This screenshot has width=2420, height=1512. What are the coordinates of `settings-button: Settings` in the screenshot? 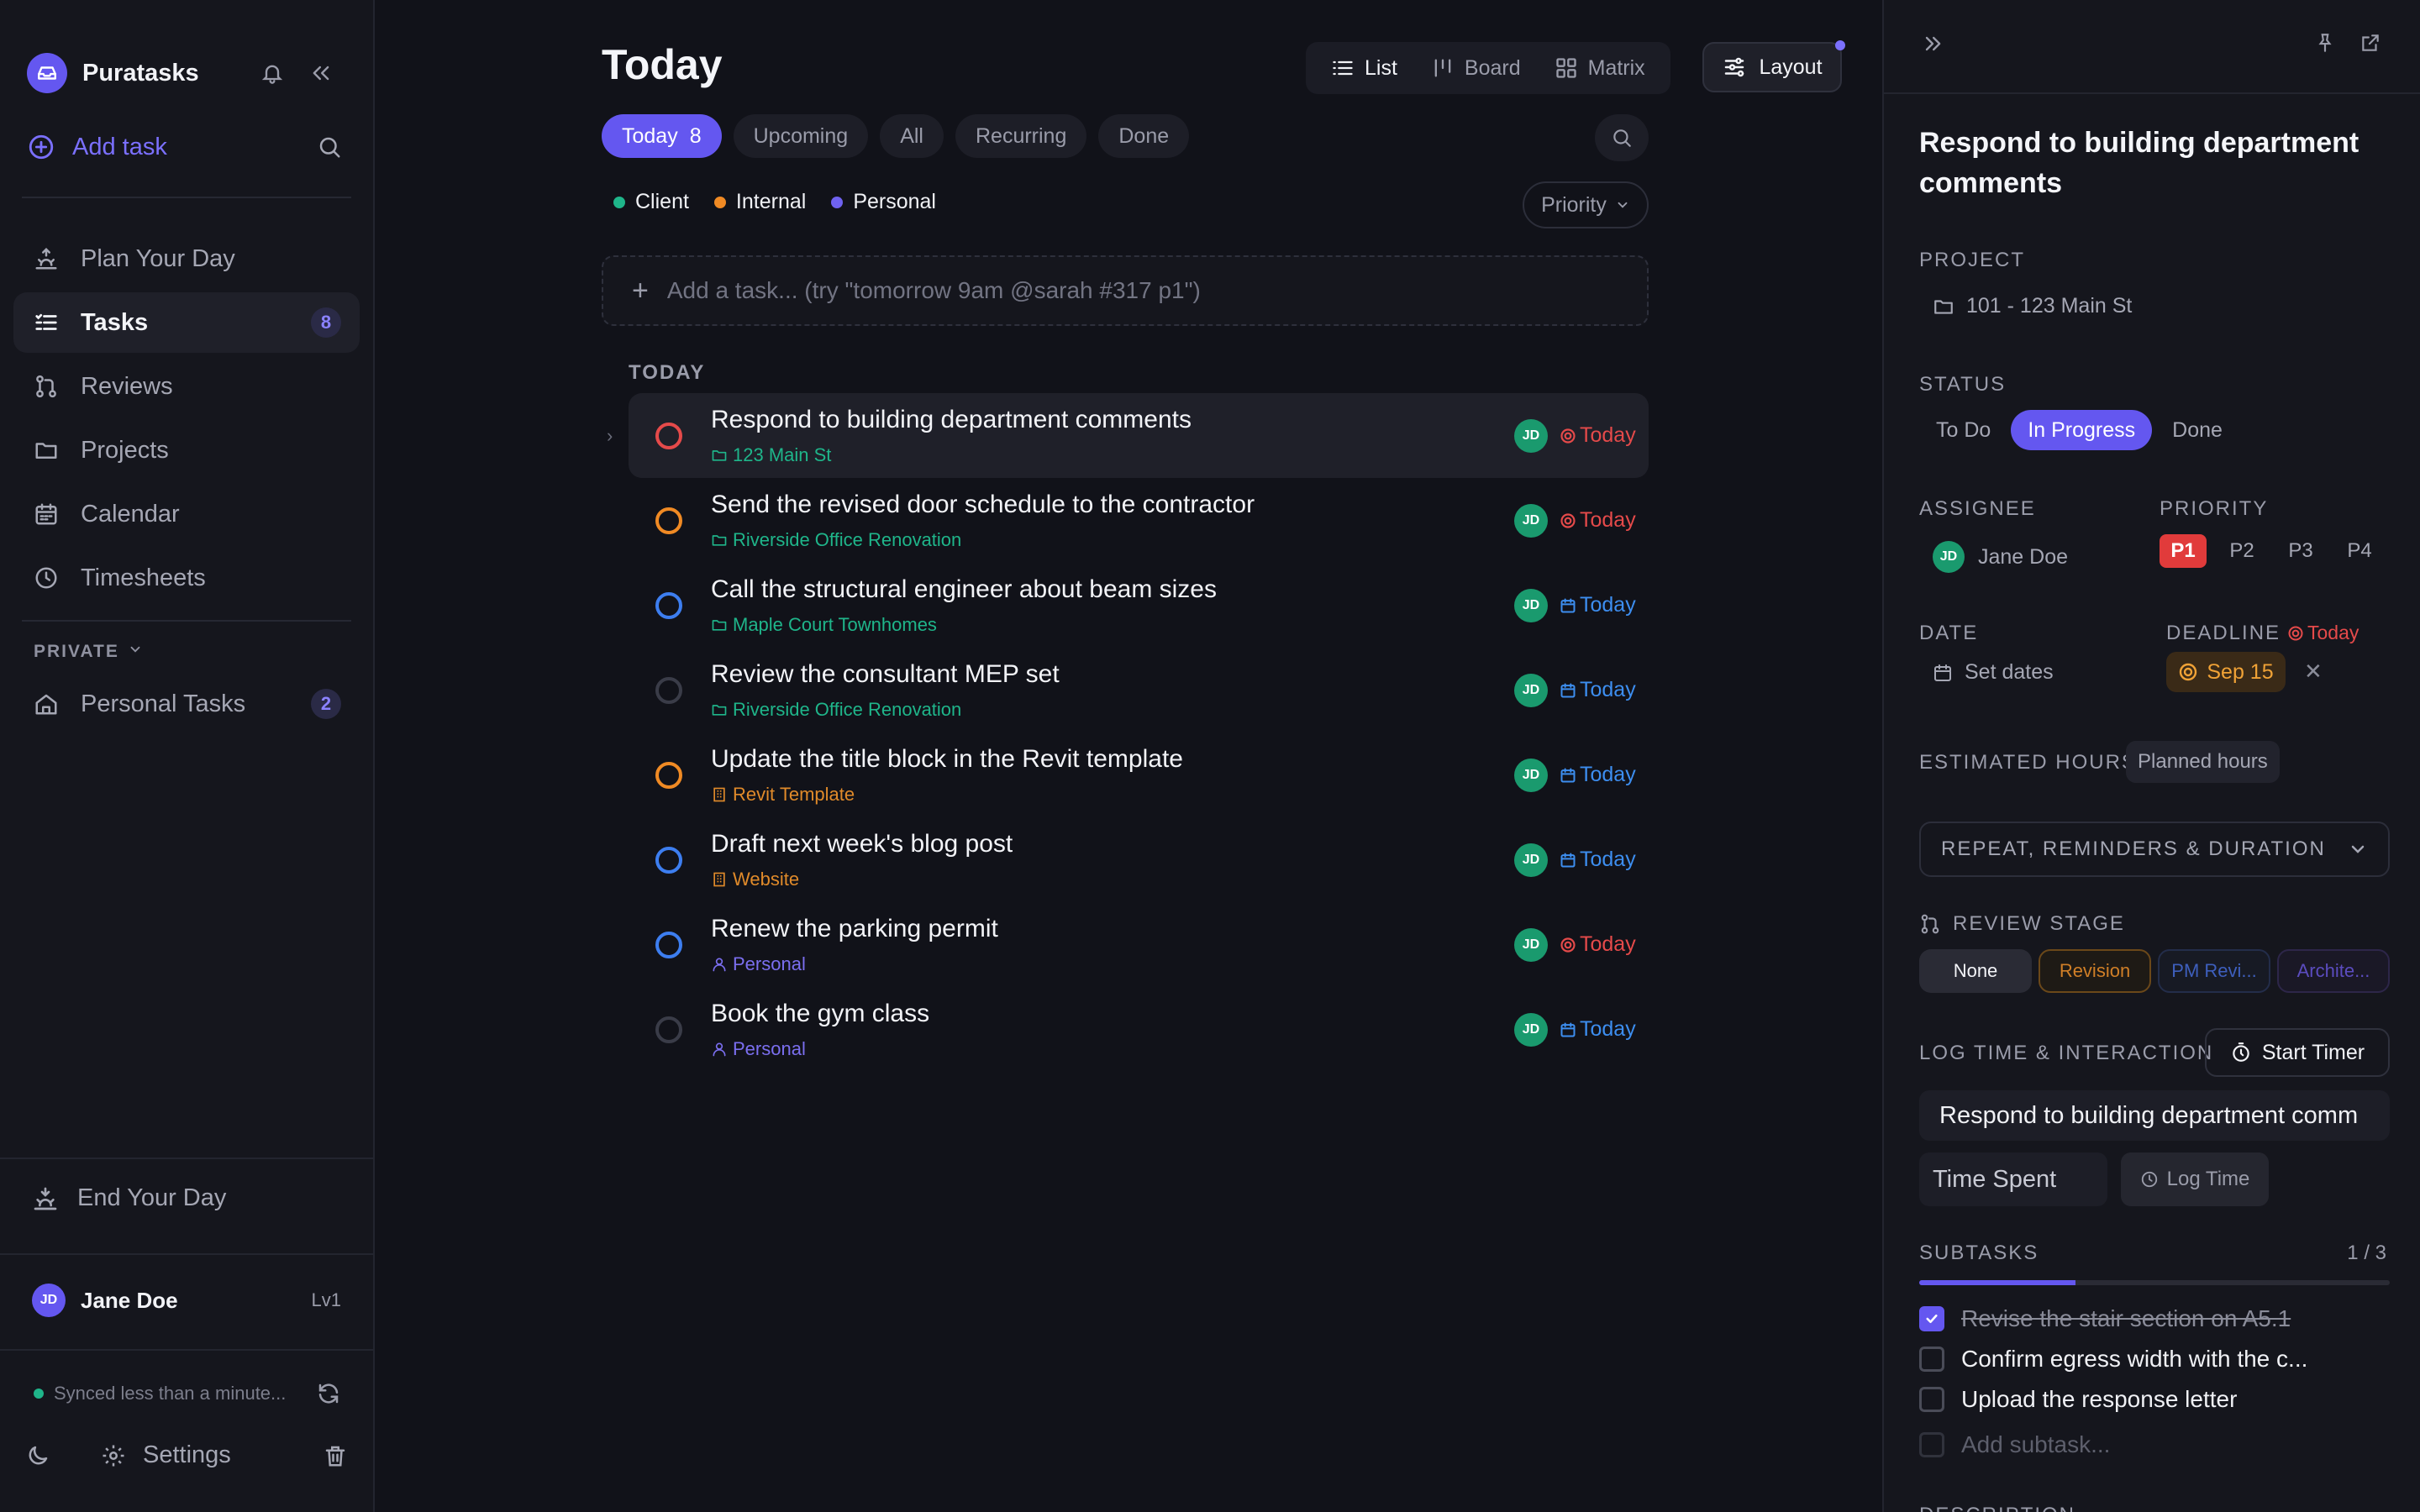 It's located at (212, 1455).